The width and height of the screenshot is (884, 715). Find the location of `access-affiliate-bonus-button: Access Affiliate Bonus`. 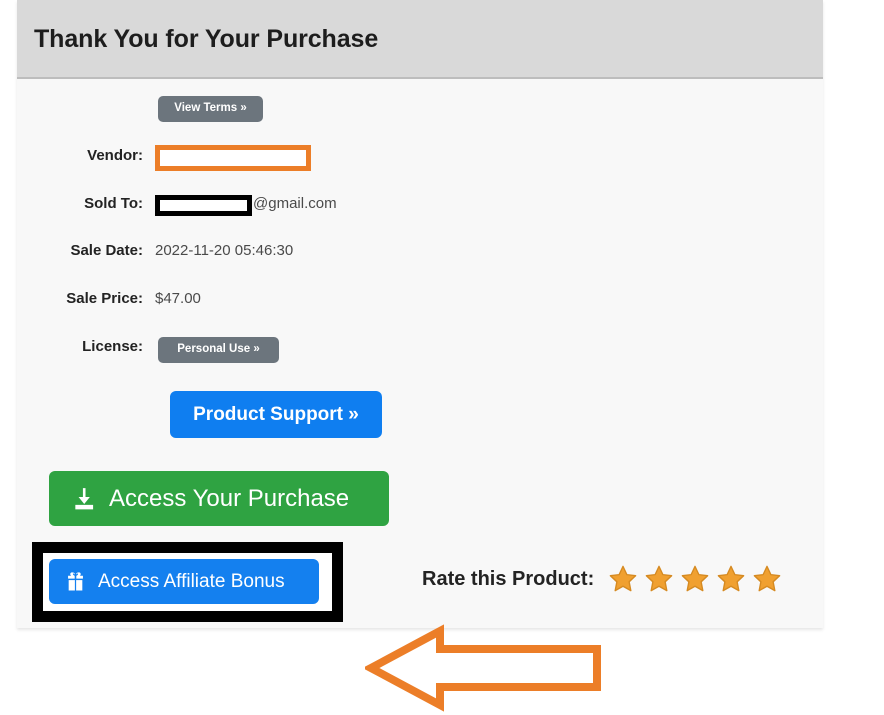

access-affiliate-bonus-button: Access Affiliate Bonus is located at coordinates (184, 581).